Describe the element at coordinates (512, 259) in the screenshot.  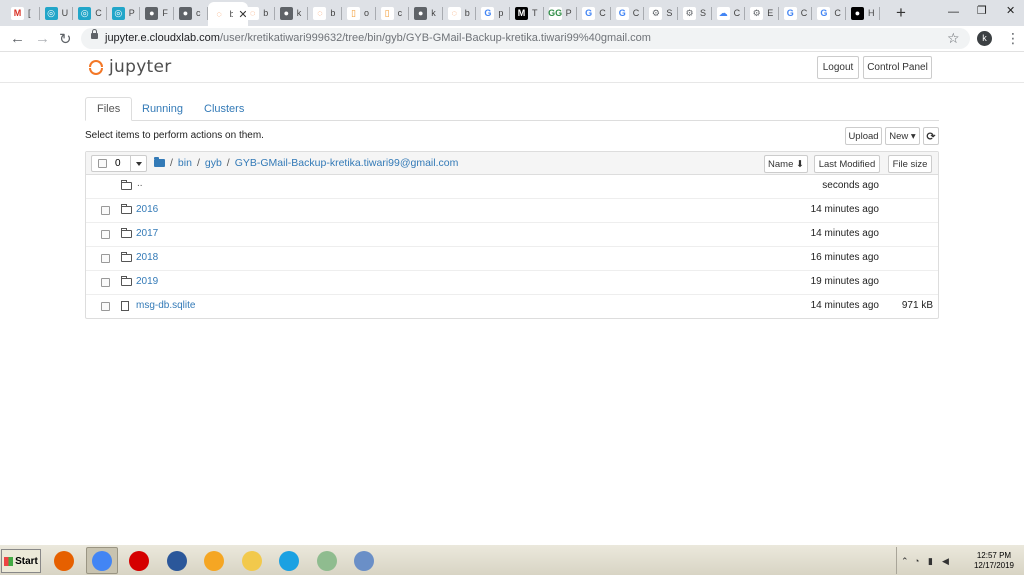
I see `file-row: 2018 16 minutes ago` at that location.